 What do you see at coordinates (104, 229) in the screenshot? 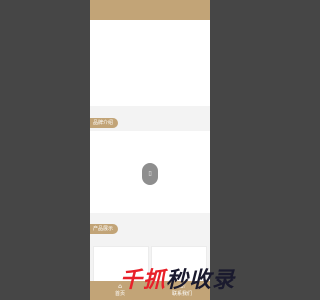
I see `products-section-title: 产品展示` at bounding box center [104, 229].